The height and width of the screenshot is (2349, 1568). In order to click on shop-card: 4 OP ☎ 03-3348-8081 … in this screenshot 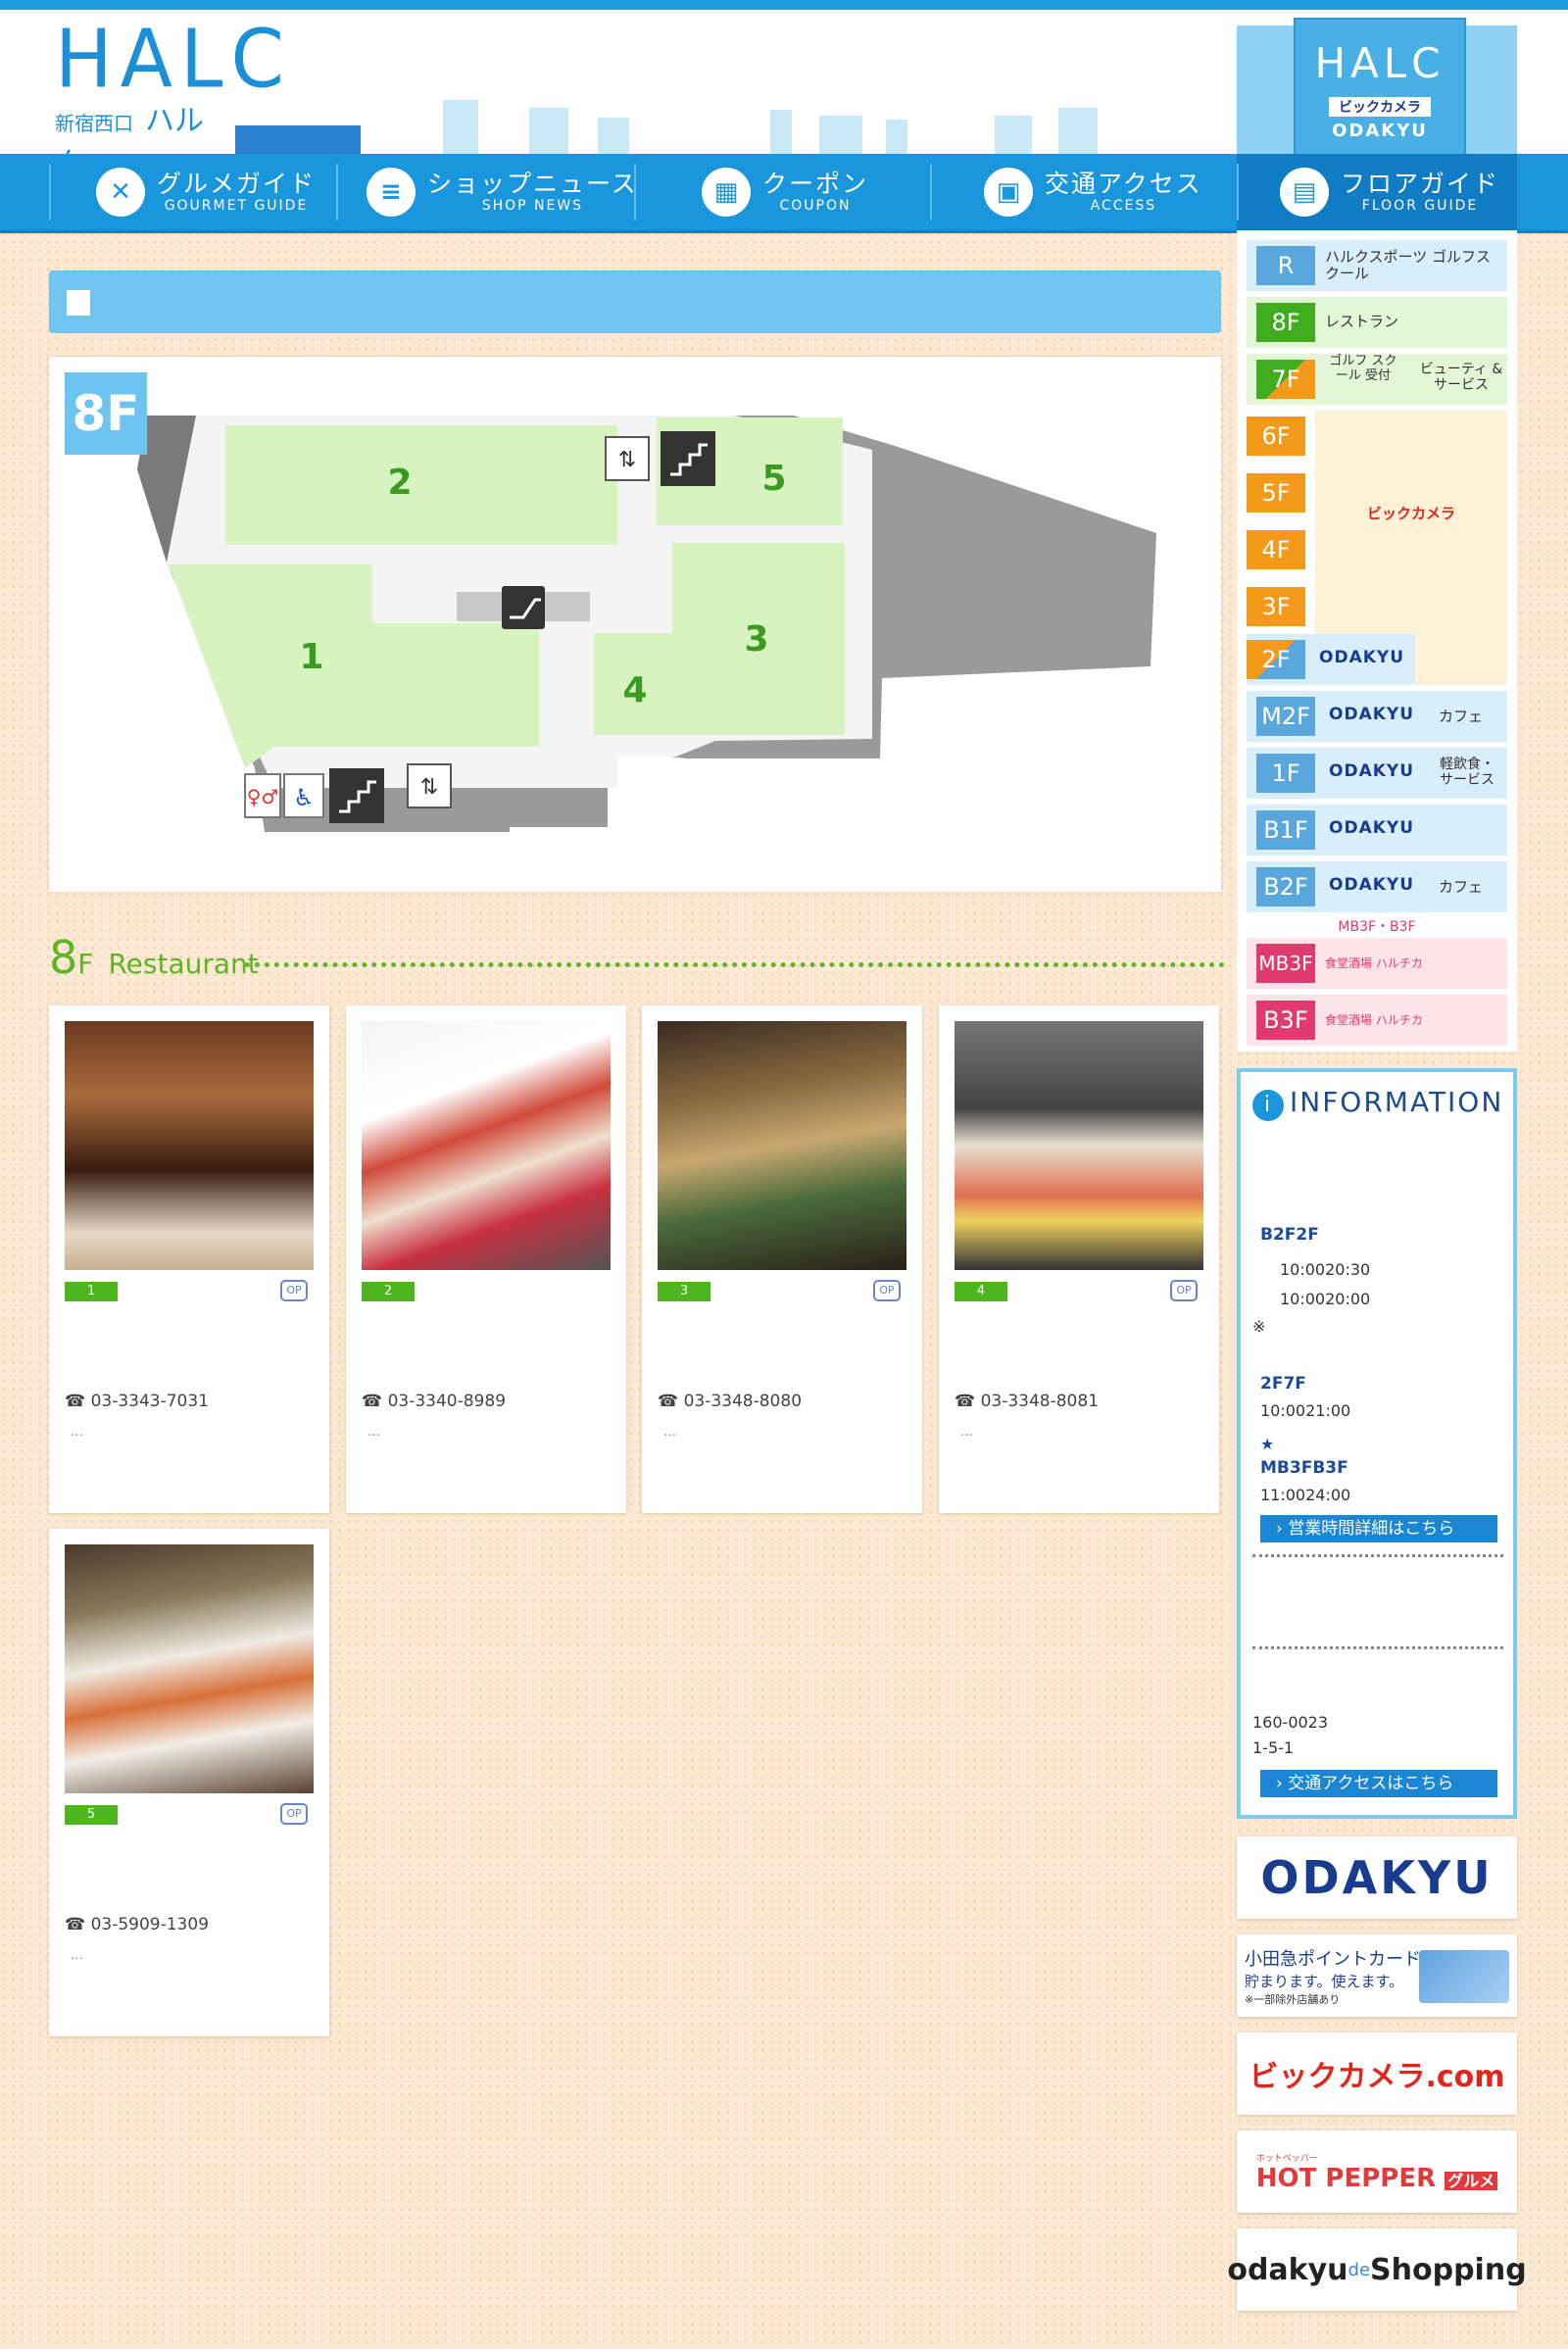, I will do `click(1079, 1259)`.